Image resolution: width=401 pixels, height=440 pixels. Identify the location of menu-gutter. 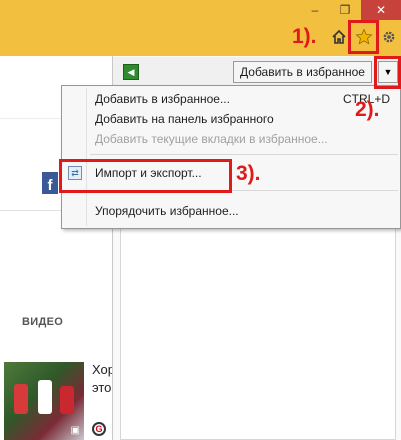
(86, 157).